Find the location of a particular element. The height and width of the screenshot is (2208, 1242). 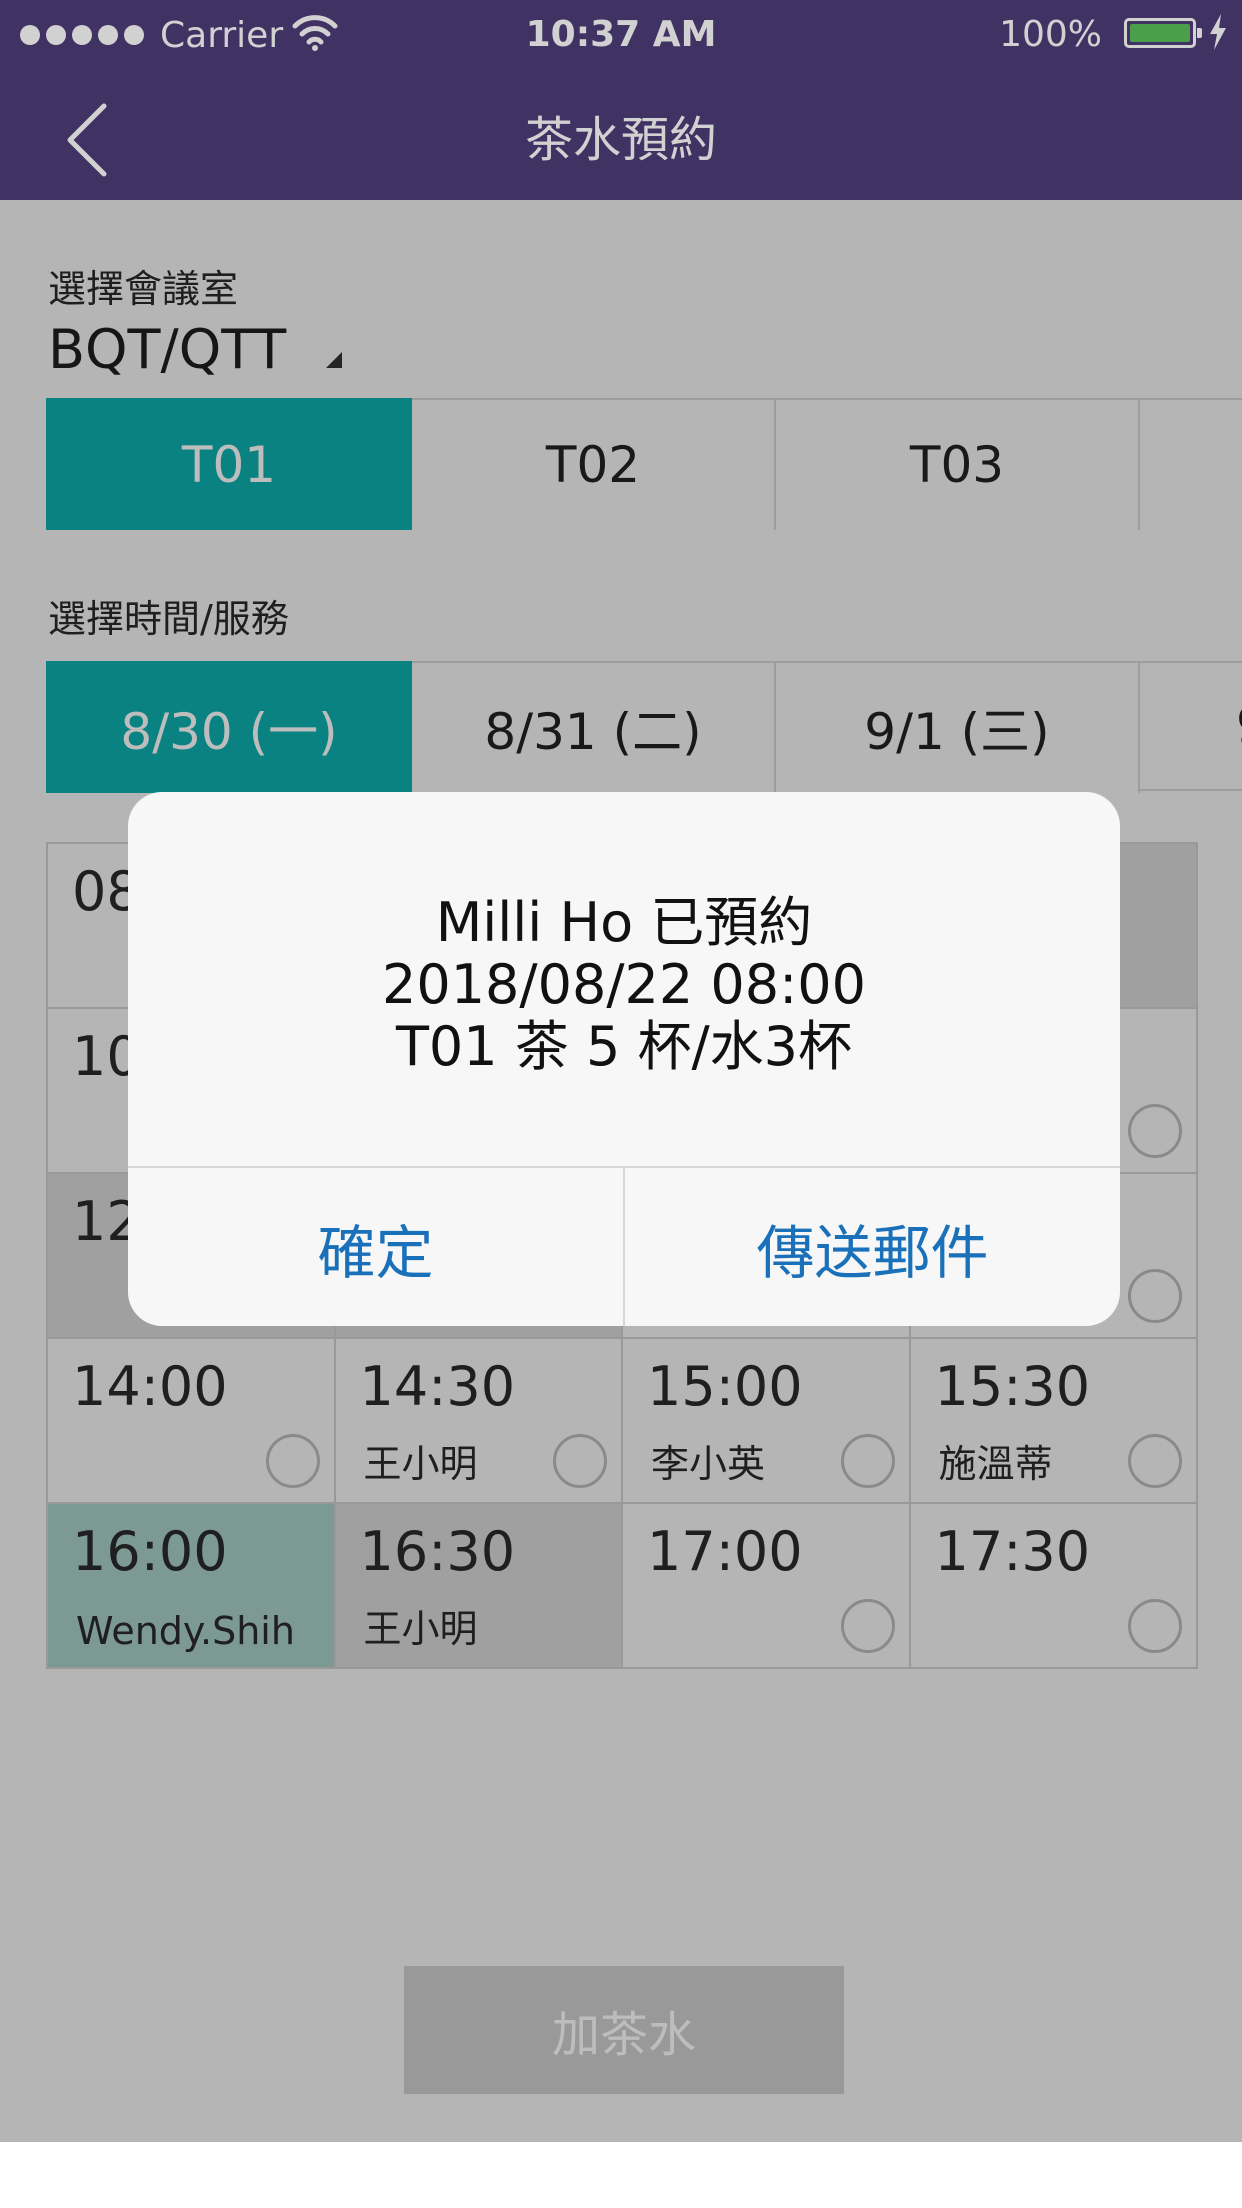

dialog-message-line3: T01 茶 5 杯/水3杯 is located at coordinates (624, 1046).